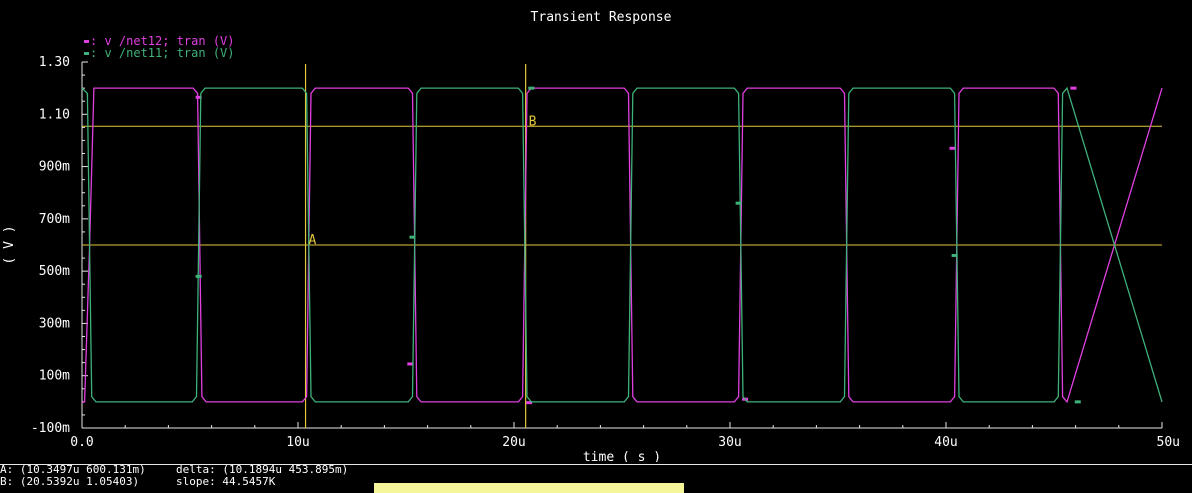 This screenshot has height=493, width=1192. Describe the element at coordinates (1168, 442) in the screenshot. I see `x-tick-label: 50u` at that location.